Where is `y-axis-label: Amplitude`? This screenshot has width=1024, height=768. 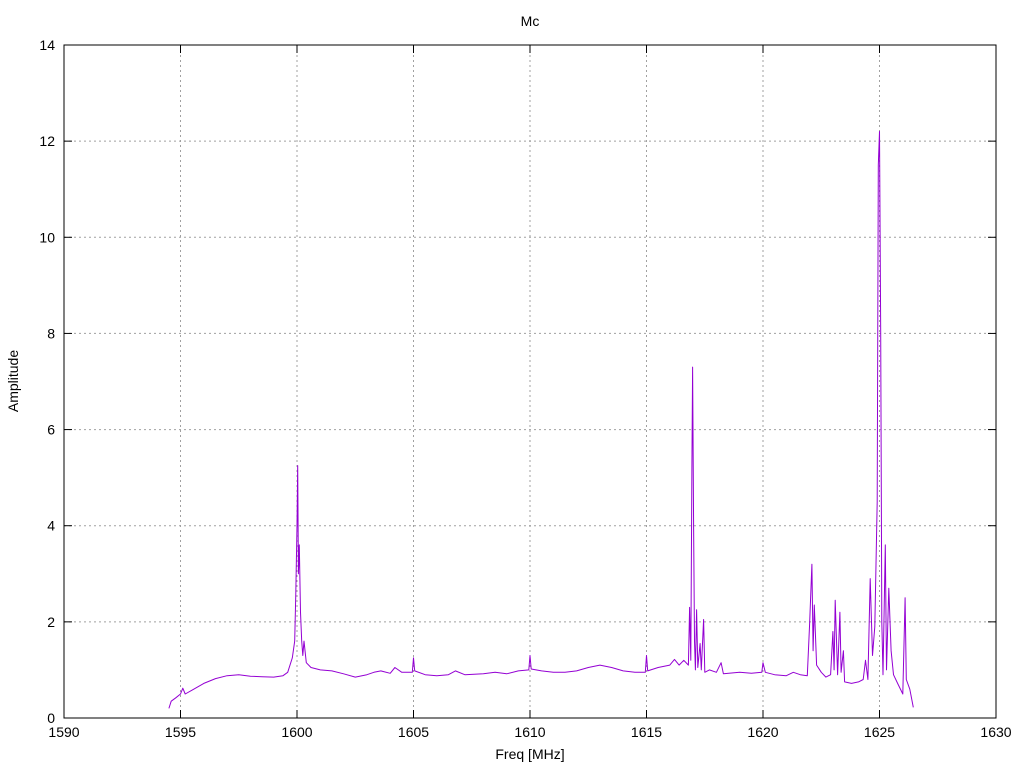
y-axis-label: Amplitude is located at coordinates (13, 381).